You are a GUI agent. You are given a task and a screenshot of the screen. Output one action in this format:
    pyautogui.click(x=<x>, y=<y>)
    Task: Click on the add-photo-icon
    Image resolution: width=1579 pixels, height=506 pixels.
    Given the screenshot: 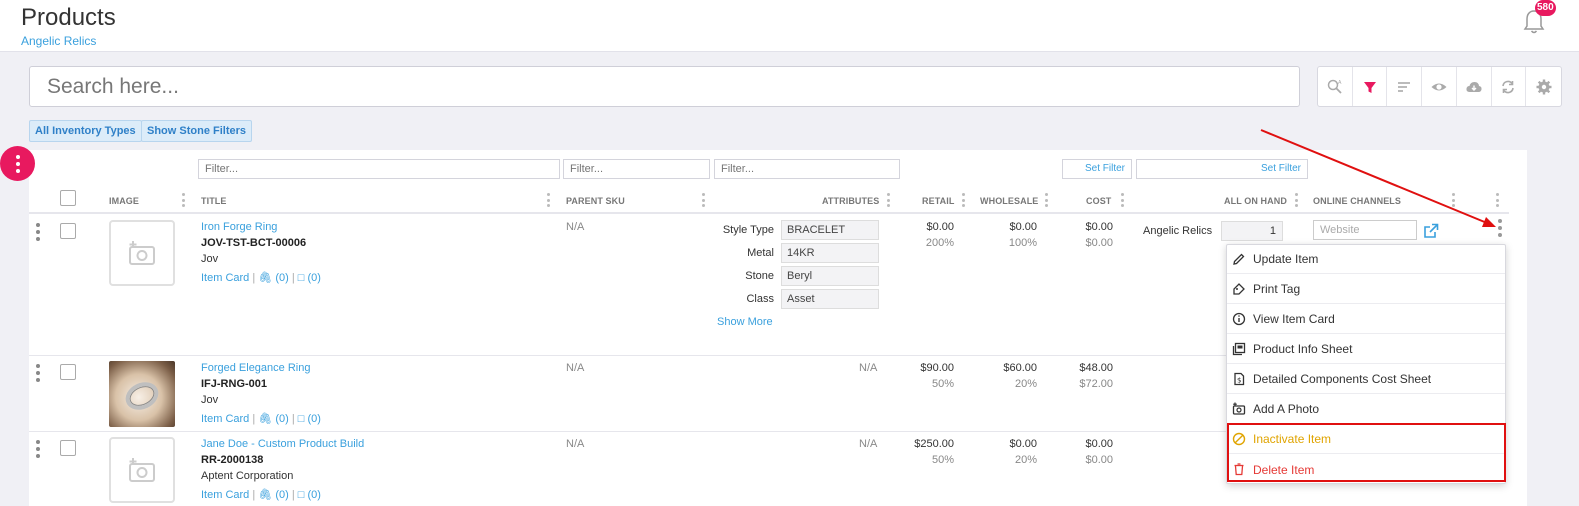 What is the action you would take?
    pyautogui.click(x=142, y=470)
    